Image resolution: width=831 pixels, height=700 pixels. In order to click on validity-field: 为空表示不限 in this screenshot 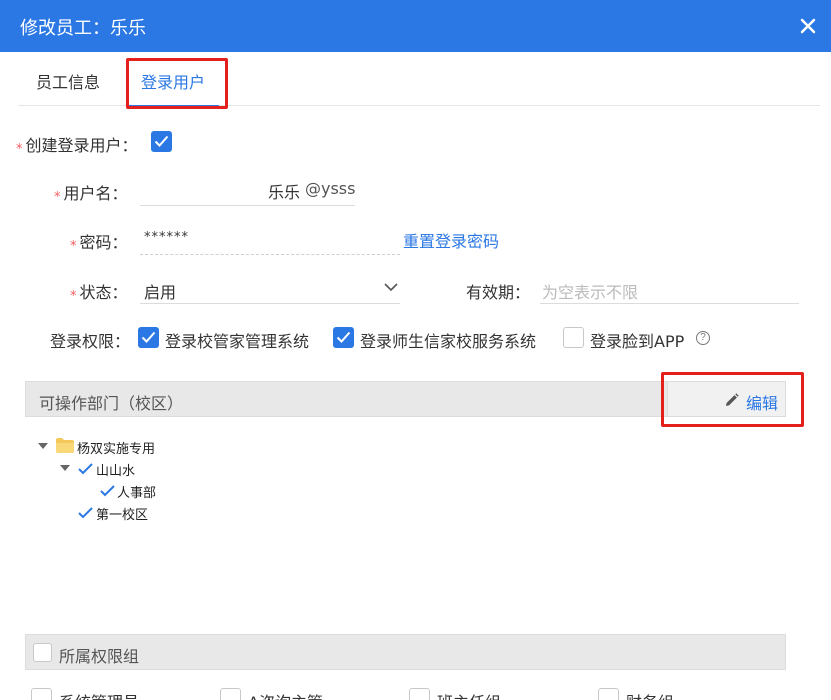, I will do `click(669, 287)`.